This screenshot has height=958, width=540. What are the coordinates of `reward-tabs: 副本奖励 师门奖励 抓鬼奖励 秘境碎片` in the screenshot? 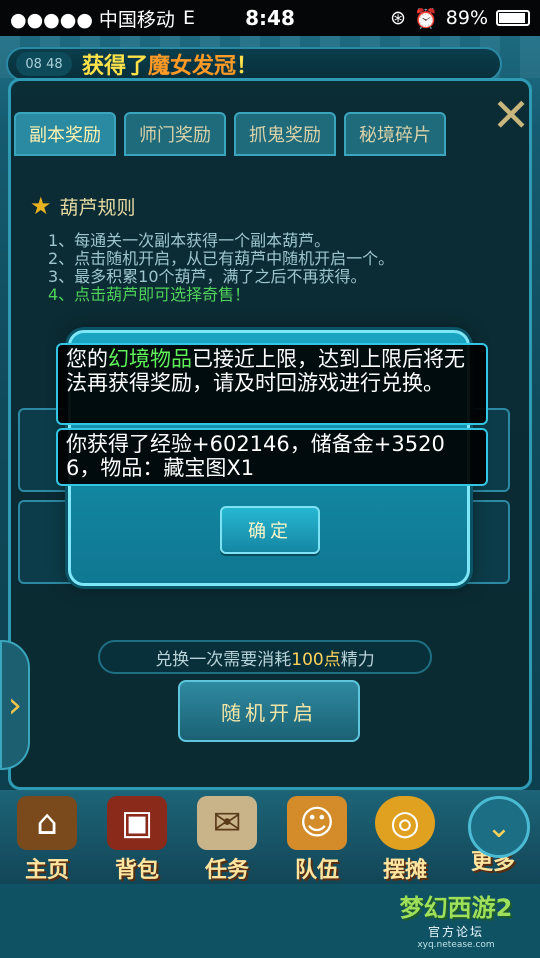 It's located at (230, 134).